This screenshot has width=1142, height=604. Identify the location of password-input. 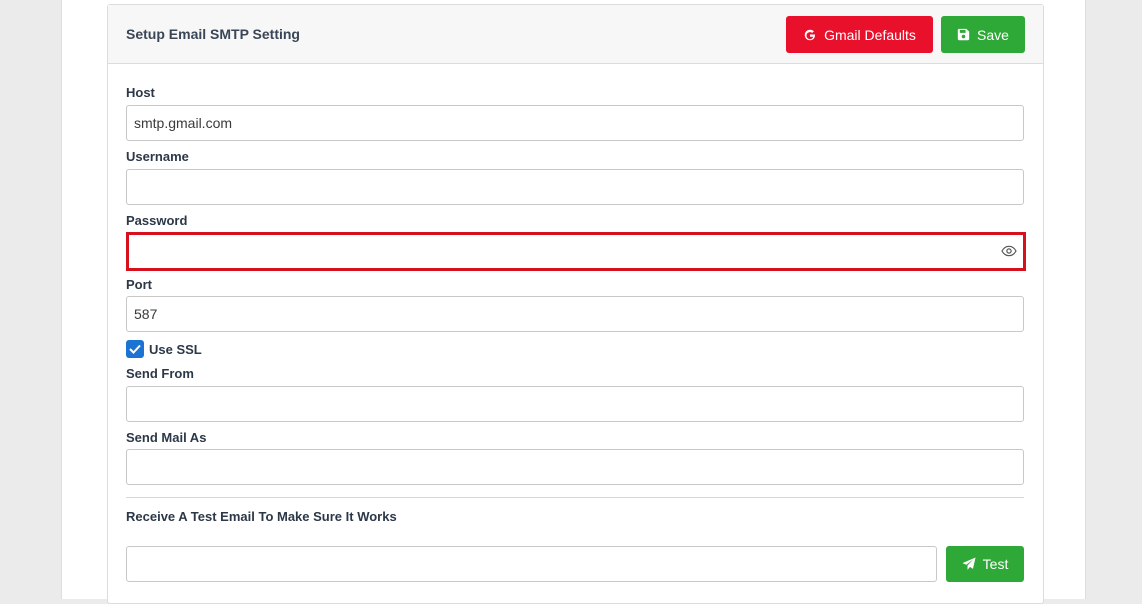
(559, 251).